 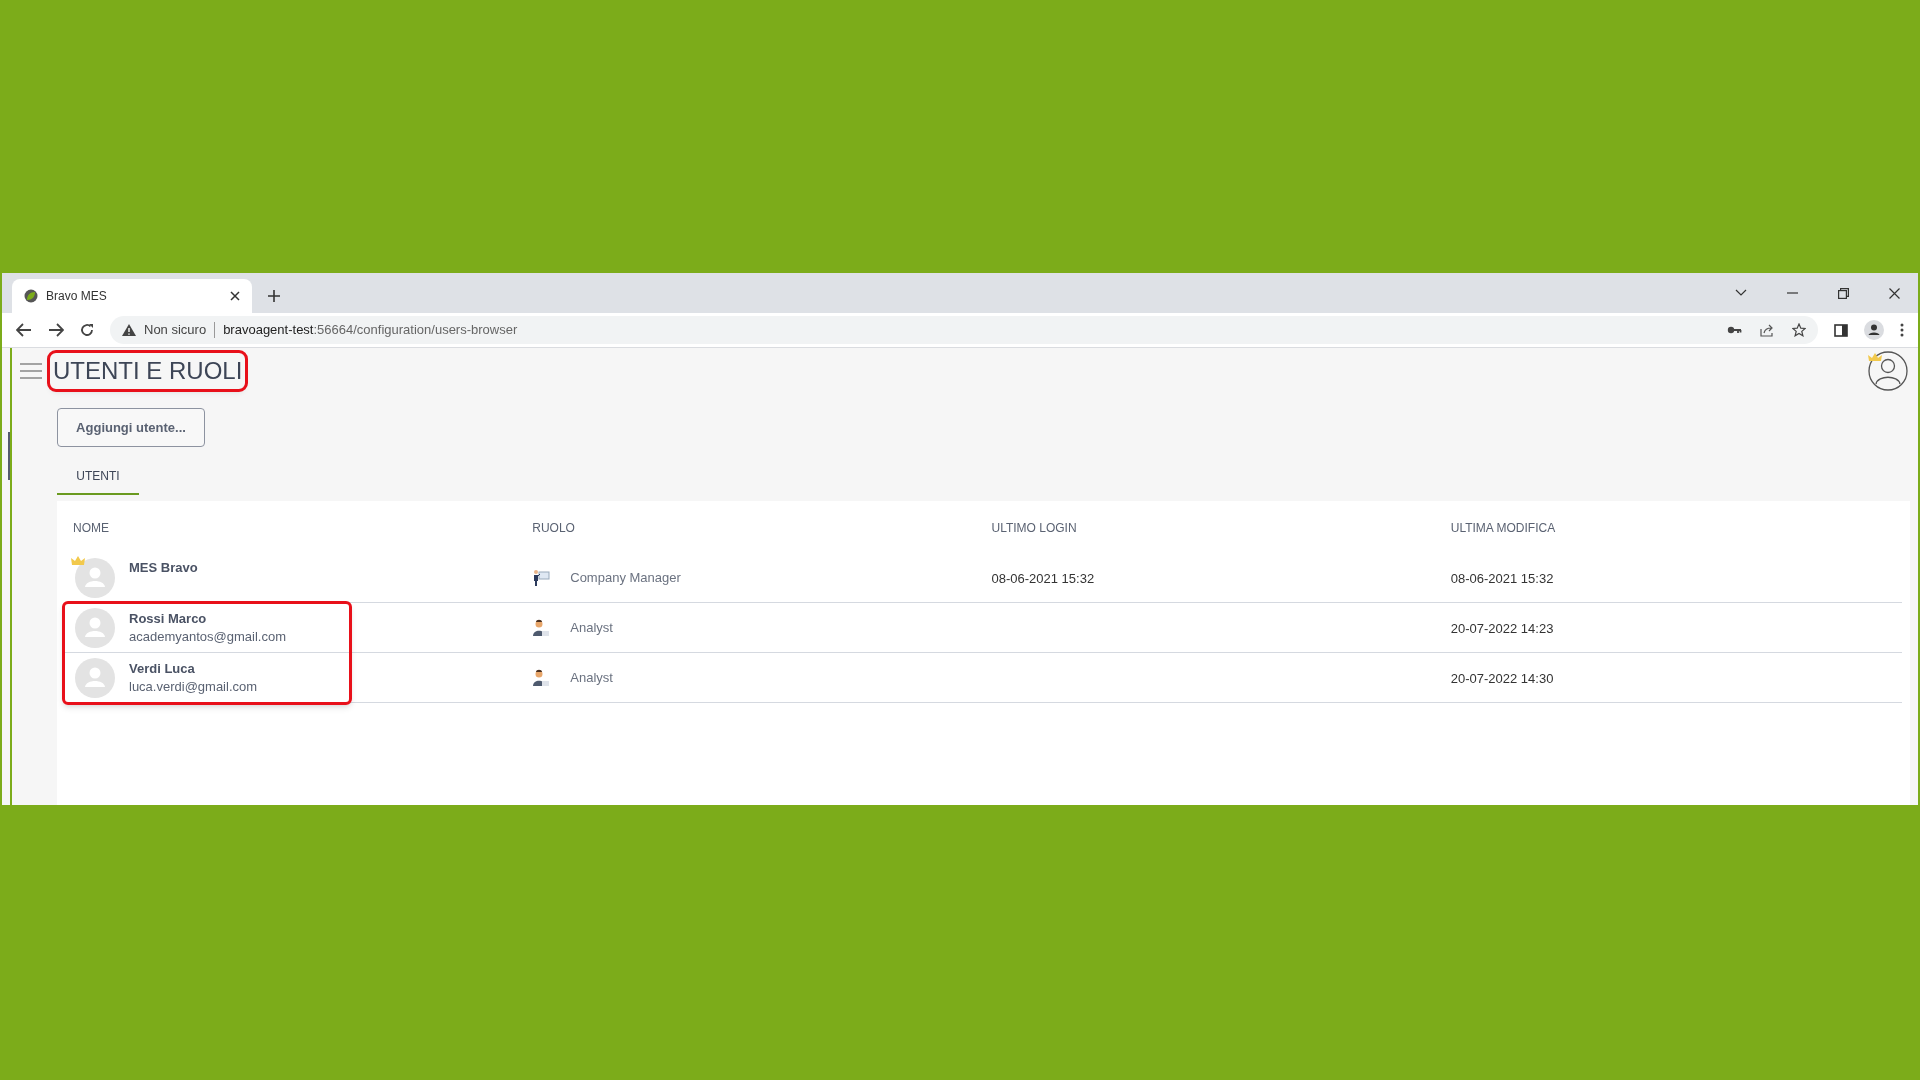 What do you see at coordinates (98, 477) in the screenshot?
I see `users-tab: UTENTI` at bounding box center [98, 477].